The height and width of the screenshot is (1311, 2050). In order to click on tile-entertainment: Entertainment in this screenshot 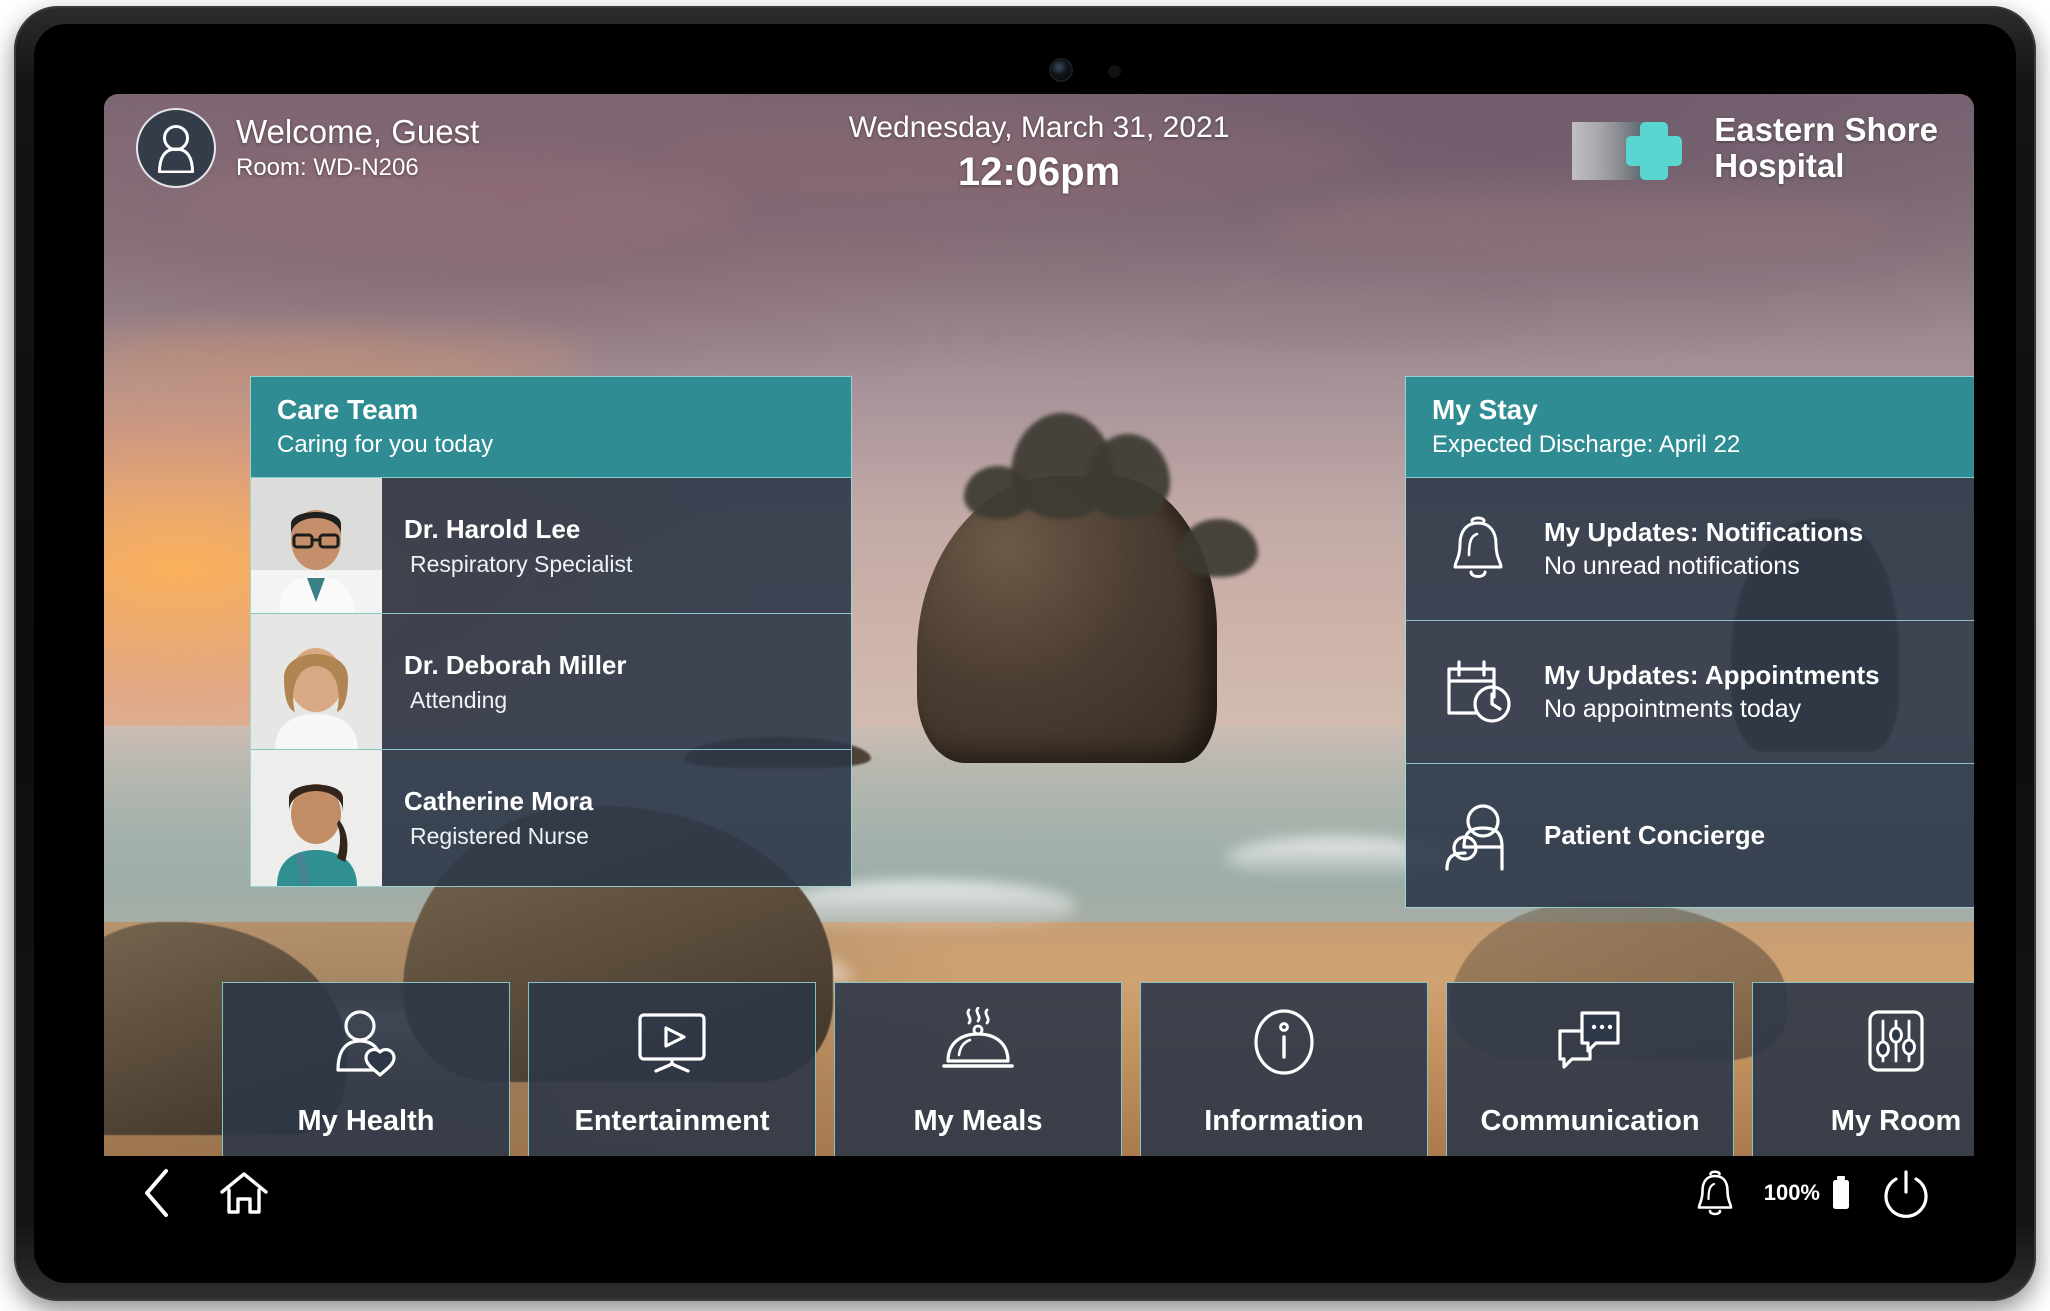, I will do `click(672, 1069)`.